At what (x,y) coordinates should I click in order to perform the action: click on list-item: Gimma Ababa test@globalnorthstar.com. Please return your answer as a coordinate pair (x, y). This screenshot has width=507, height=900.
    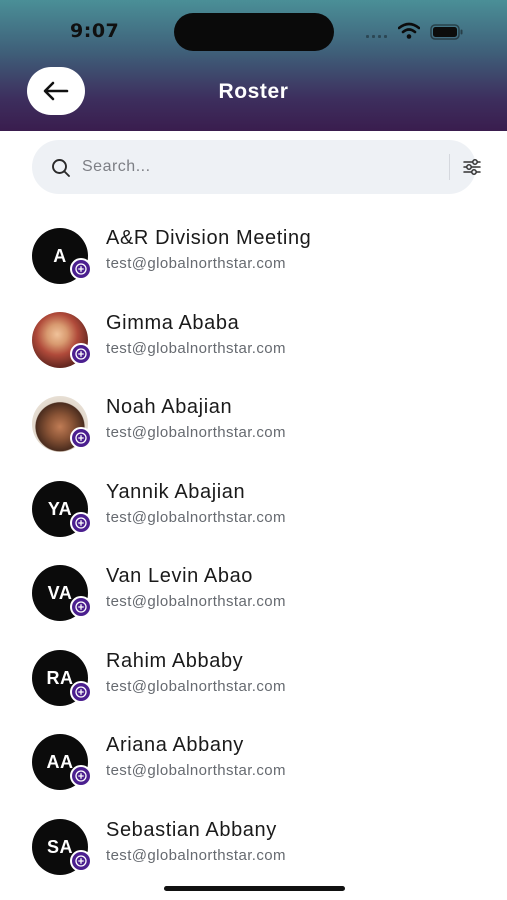
    Looking at the image, I should click on (253, 352).